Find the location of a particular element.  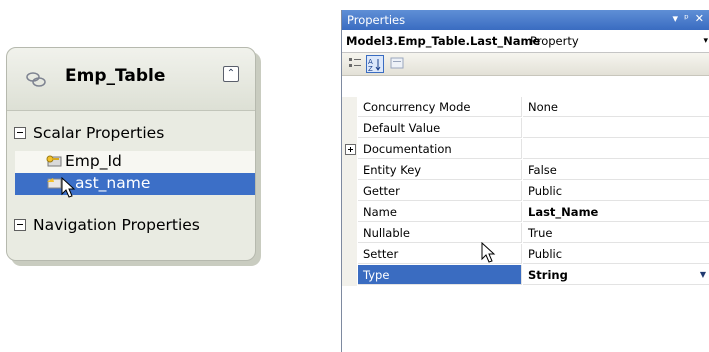

grid-row-documentation: Documentation is located at coordinates (525, 149).